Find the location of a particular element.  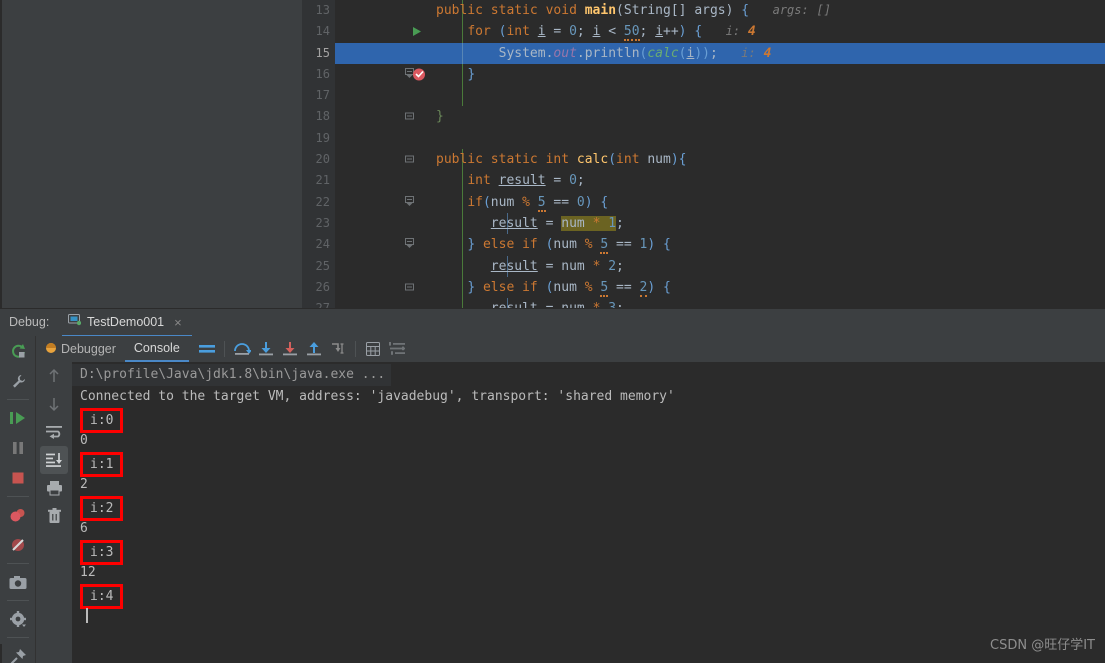

code-line-23: 23 result = num * 1; is located at coordinates (703, 223).